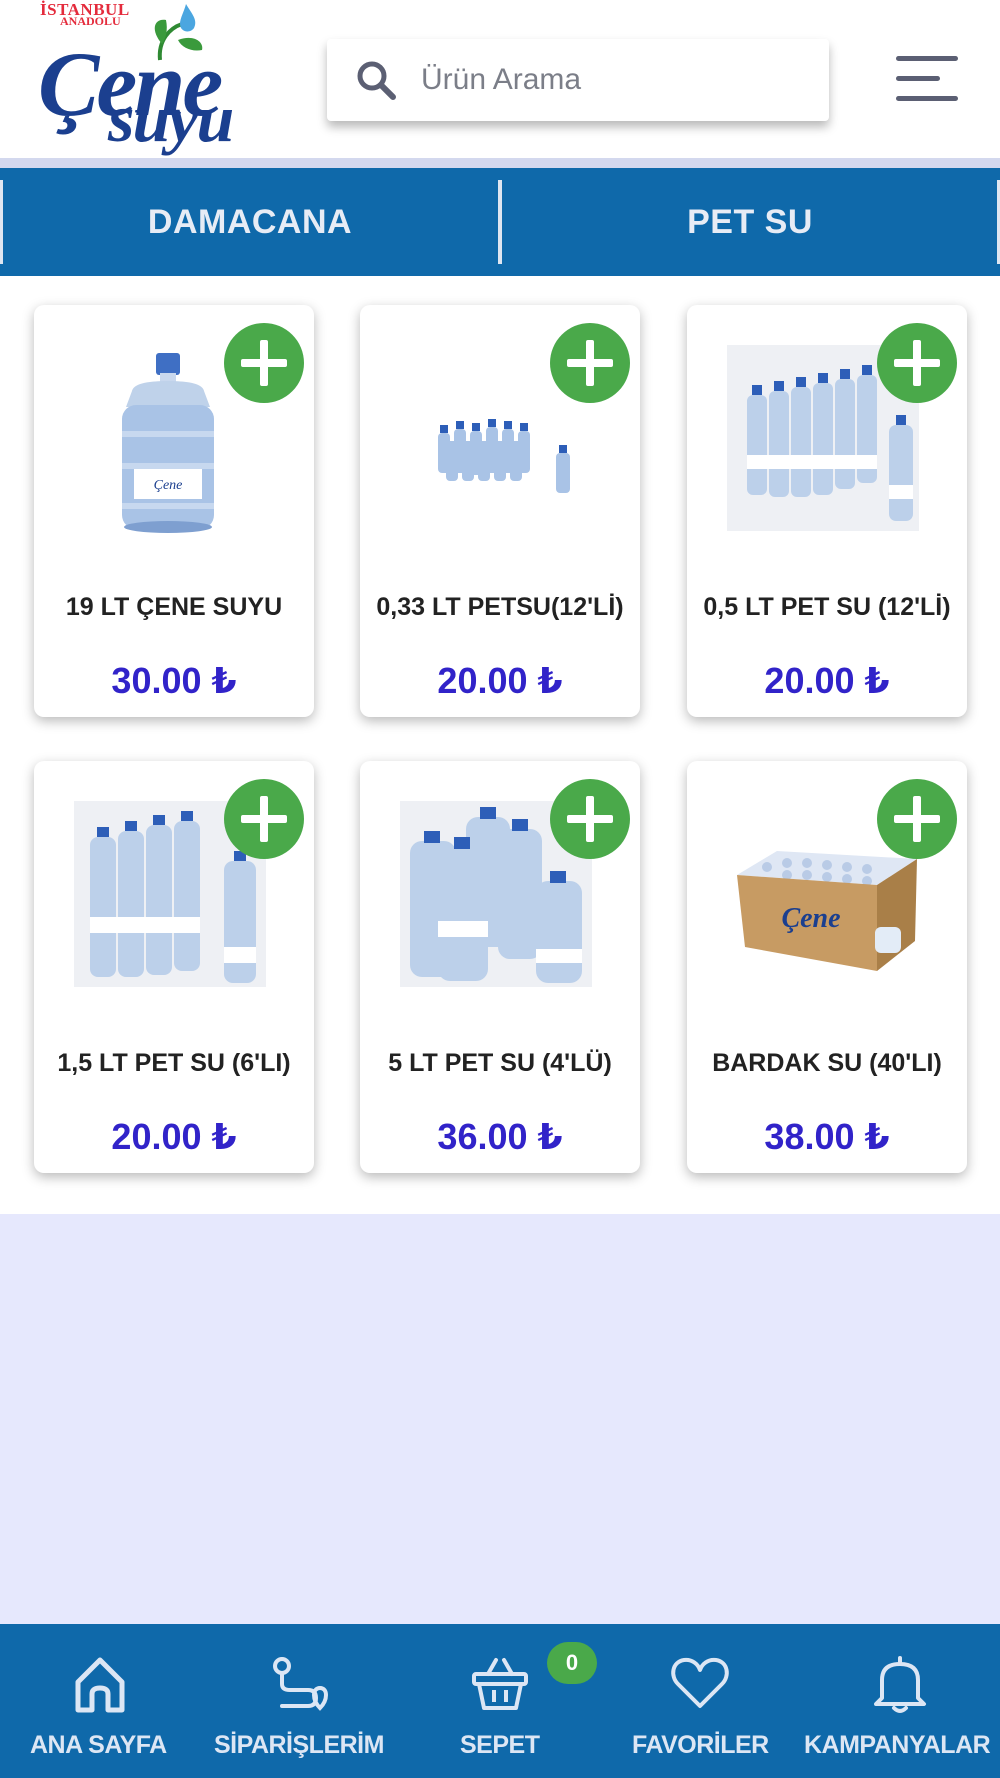 The image size is (1000, 1778). What do you see at coordinates (500, 607) in the screenshot?
I see `product-name: 0,33 LT PETSU(12'Lİ)` at bounding box center [500, 607].